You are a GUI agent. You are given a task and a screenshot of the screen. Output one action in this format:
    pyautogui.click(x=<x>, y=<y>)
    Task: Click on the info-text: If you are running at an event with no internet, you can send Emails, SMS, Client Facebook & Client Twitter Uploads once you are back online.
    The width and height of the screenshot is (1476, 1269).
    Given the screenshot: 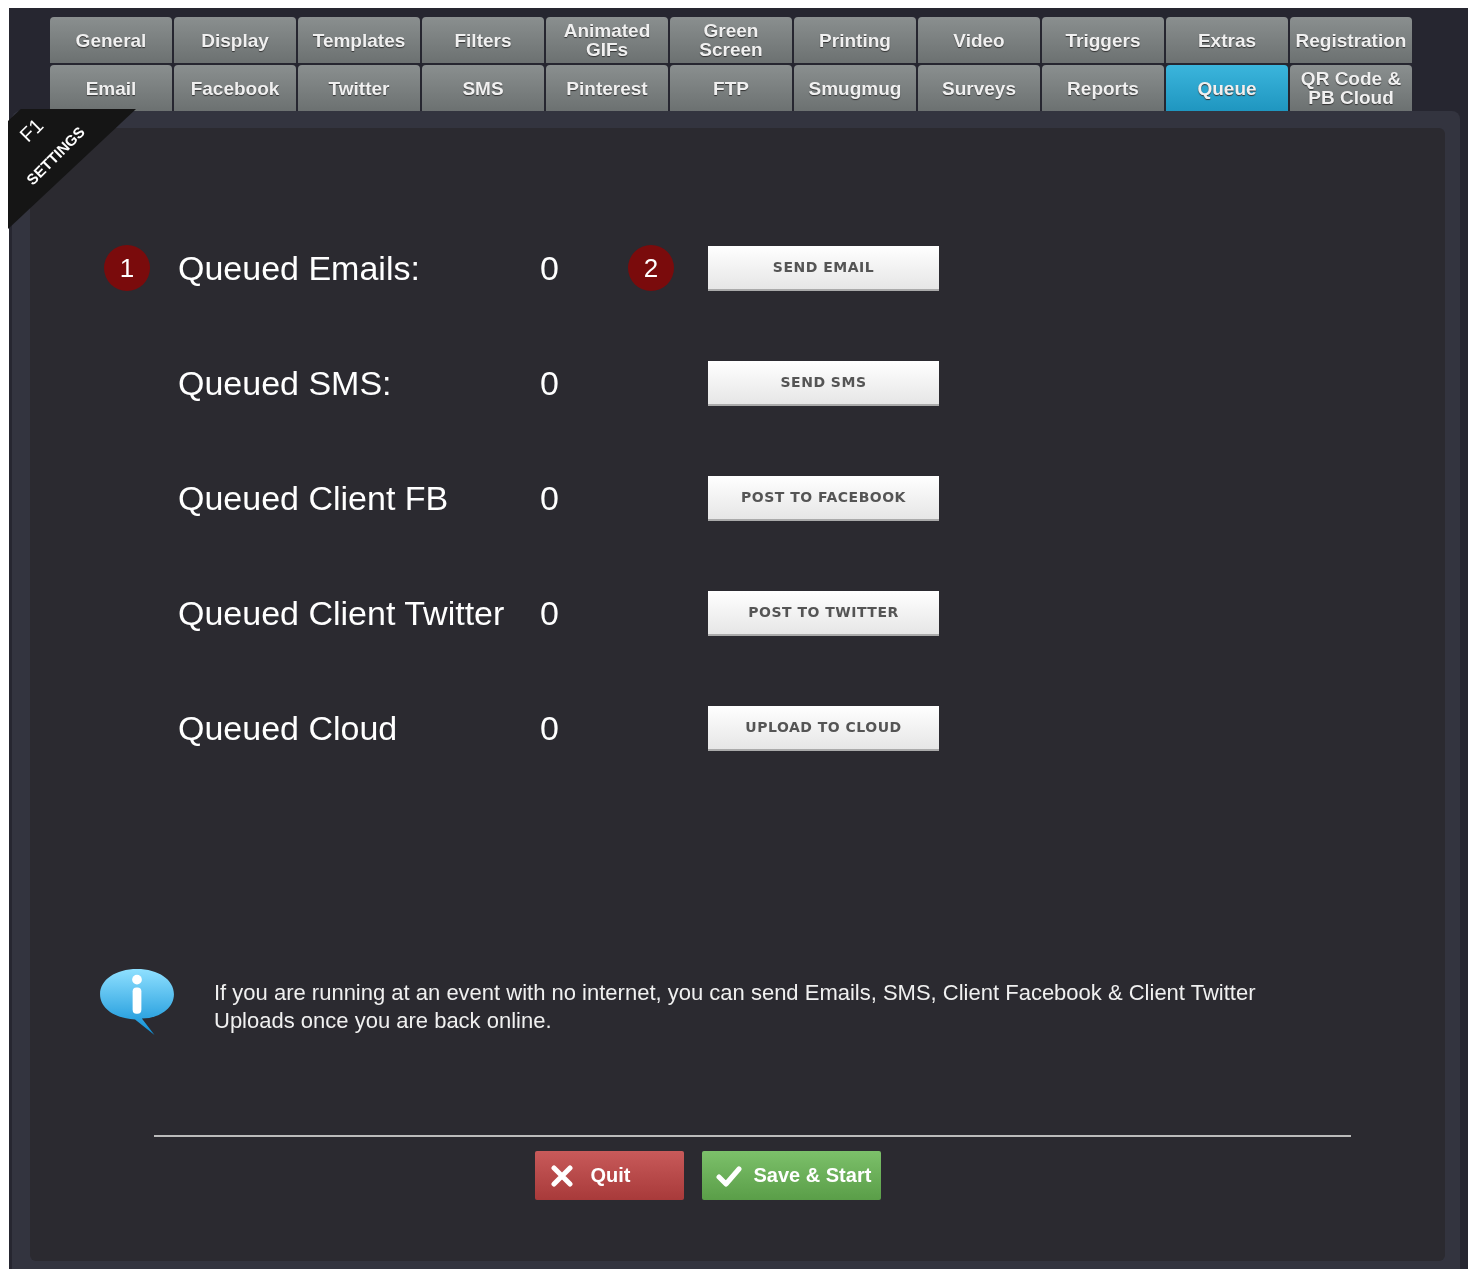 What is the action you would take?
    pyautogui.click(x=735, y=1007)
    